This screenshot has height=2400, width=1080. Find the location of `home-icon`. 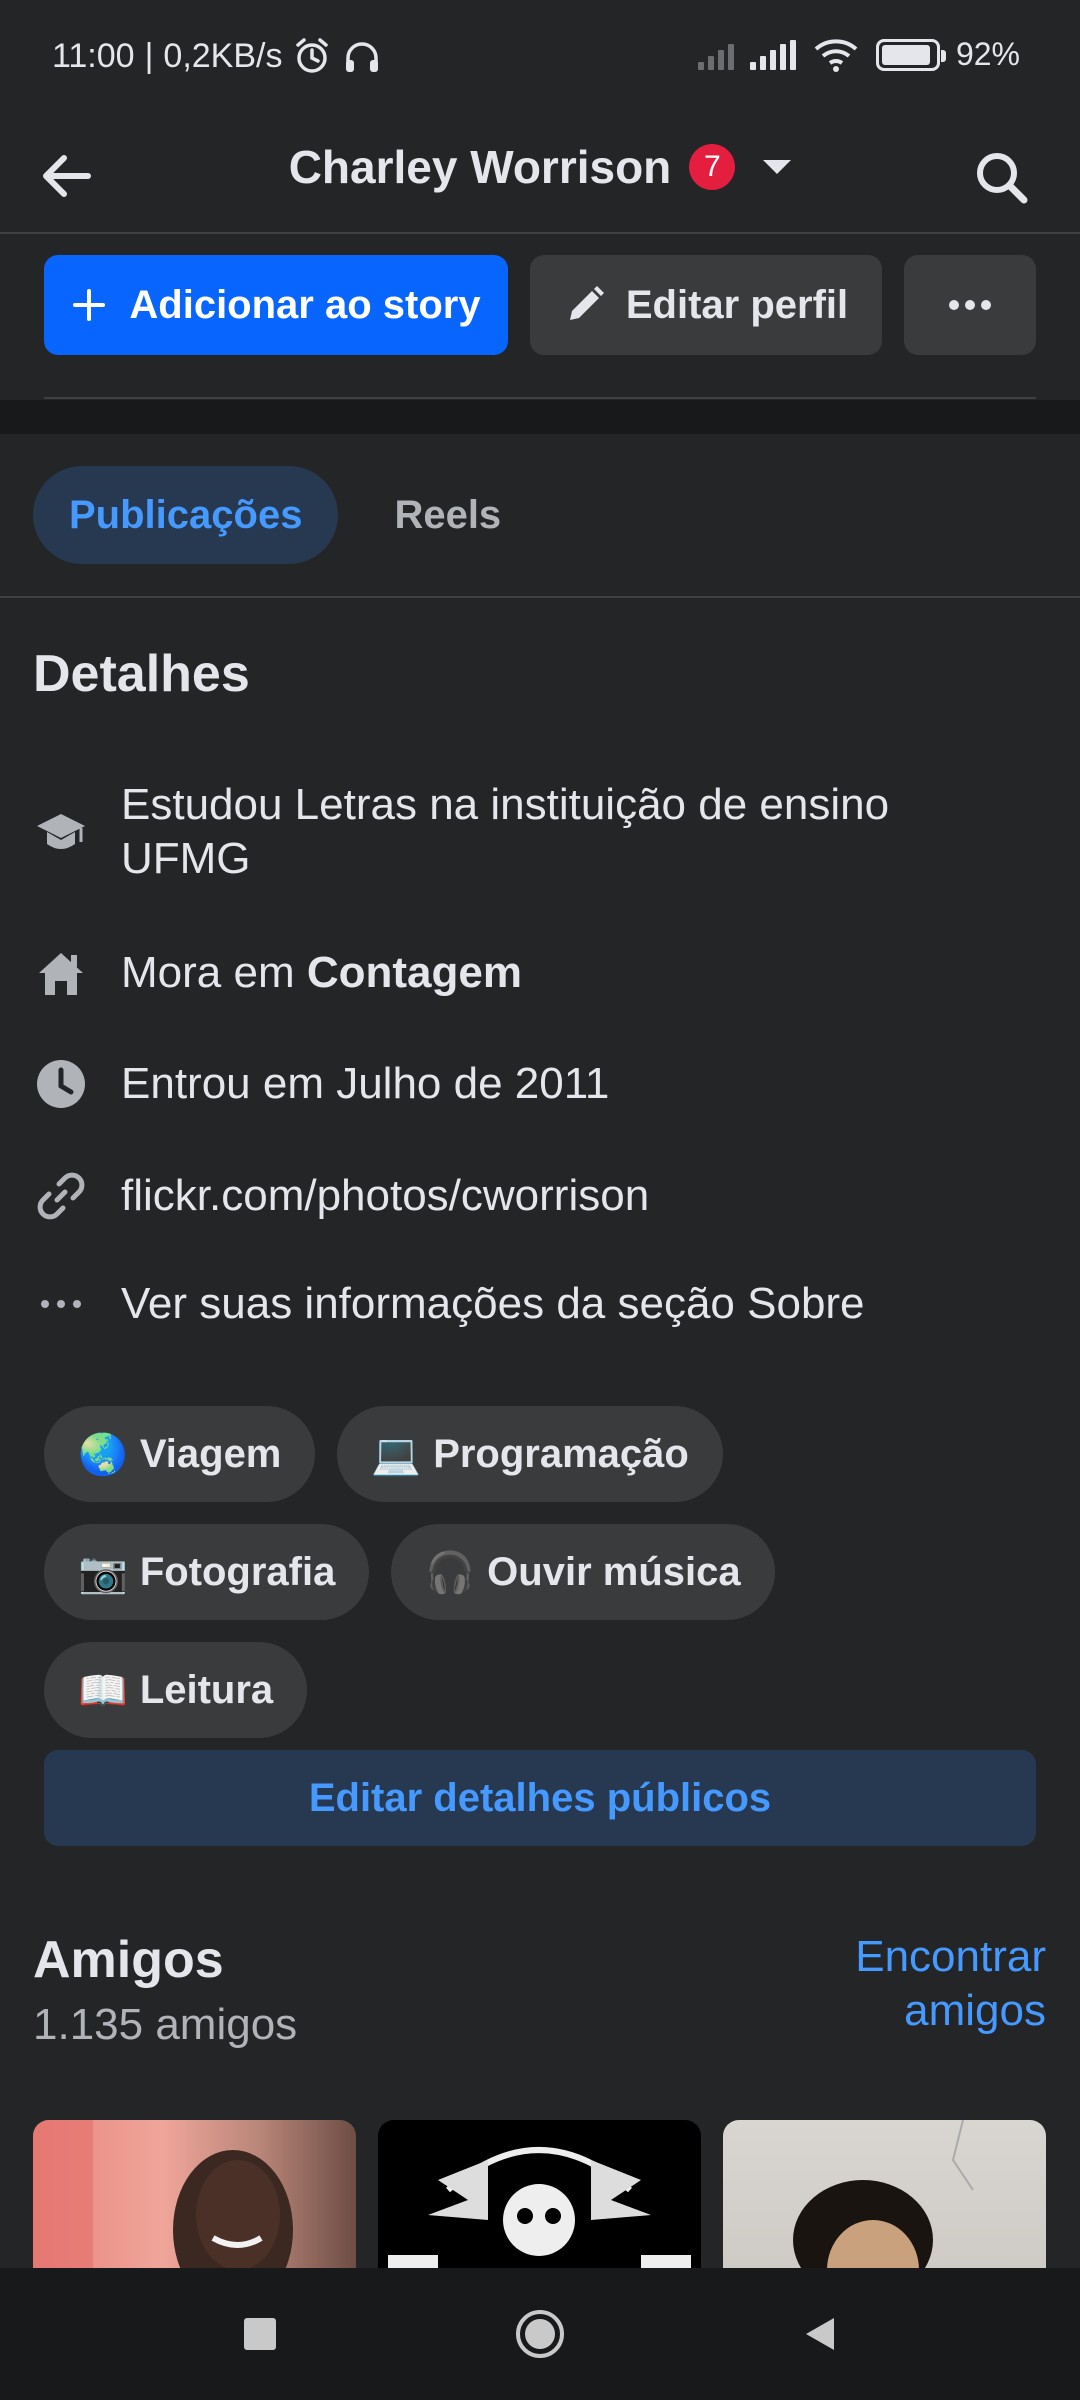

home-icon is located at coordinates (61, 973).